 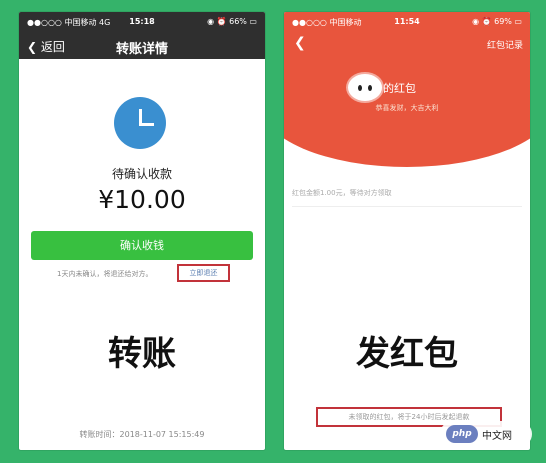 I want to click on chevron-left-icon: ❮, so click(x=300, y=43).